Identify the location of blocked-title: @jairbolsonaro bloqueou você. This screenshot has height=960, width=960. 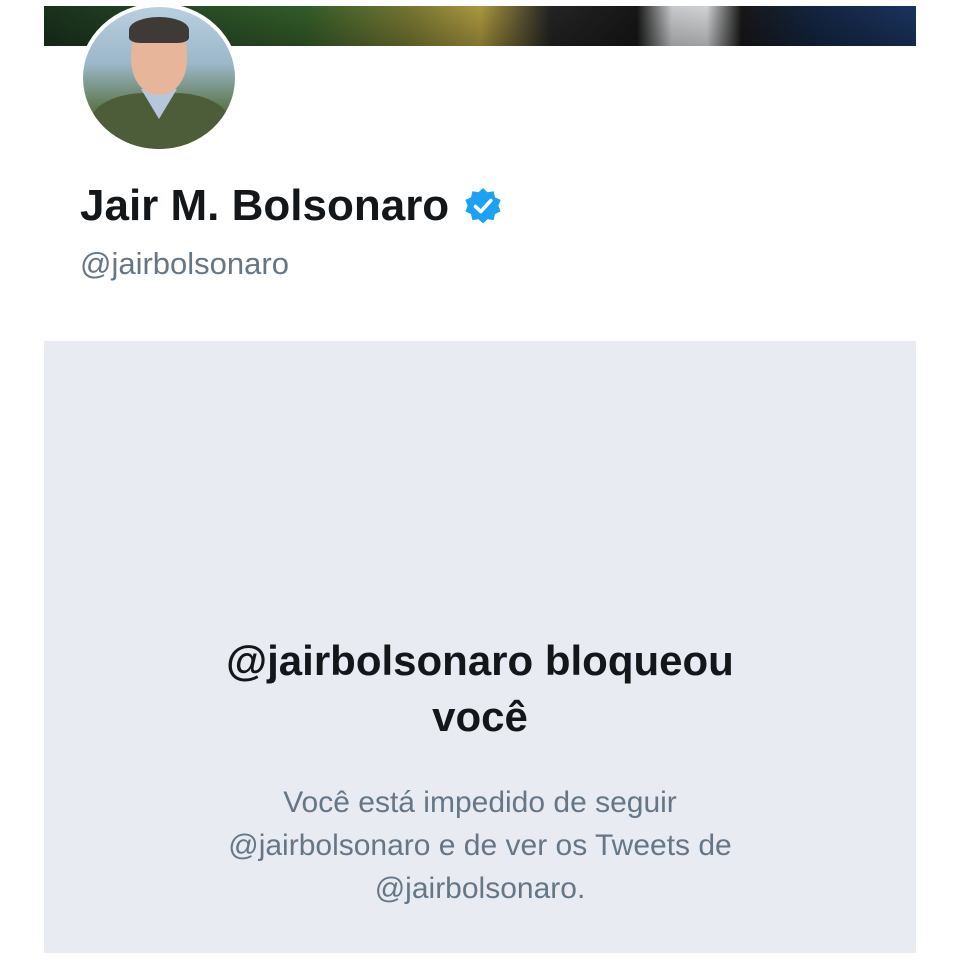
(480, 689).